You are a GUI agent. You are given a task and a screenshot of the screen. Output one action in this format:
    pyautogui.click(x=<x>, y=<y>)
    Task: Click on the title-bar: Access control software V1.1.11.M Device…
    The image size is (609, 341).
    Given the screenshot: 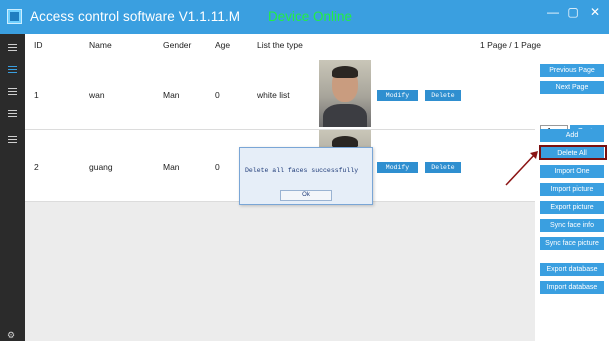 What is the action you would take?
    pyautogui.click(x=304, y=17)
    